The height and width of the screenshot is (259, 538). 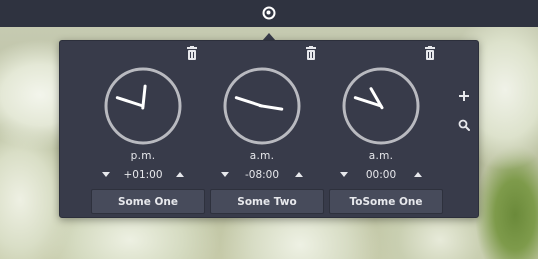 I want to click on clock-name-button: Some Two, so click(x=267, y=201).